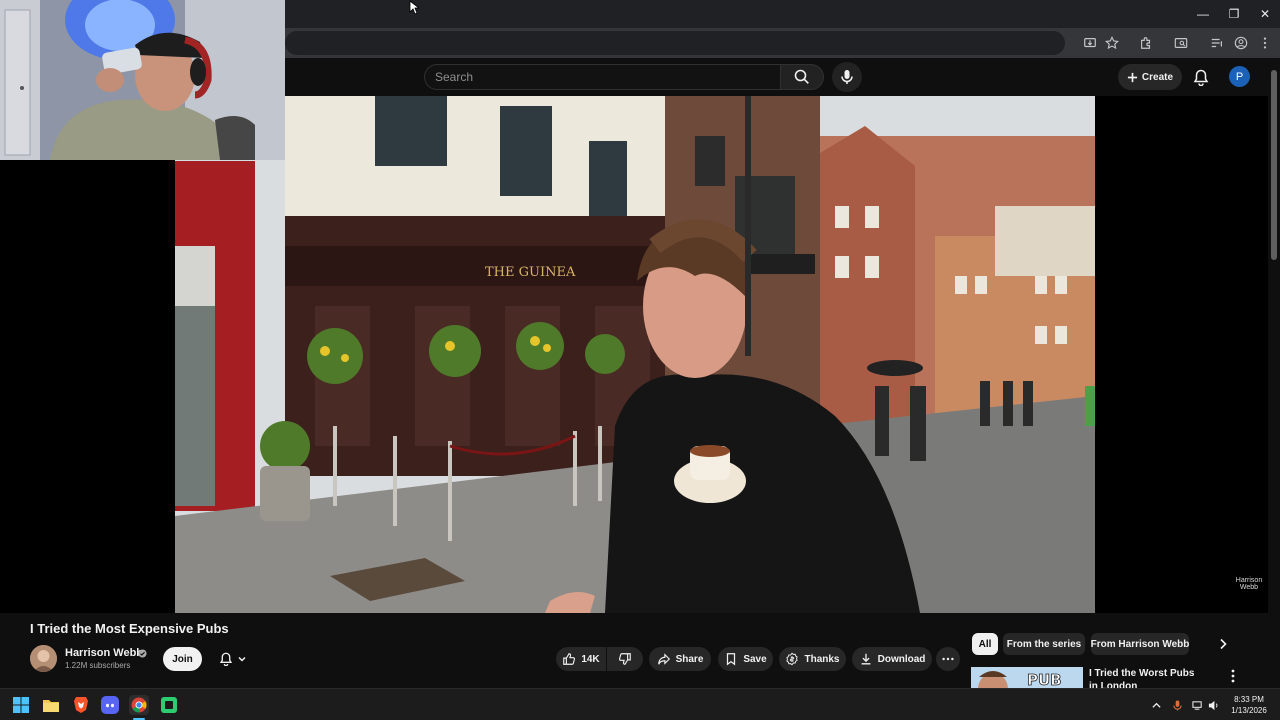  What do you see at coordinates (169, 705) in the screenshot?
I see `media-app-icon` at bounding box center [169, 705].